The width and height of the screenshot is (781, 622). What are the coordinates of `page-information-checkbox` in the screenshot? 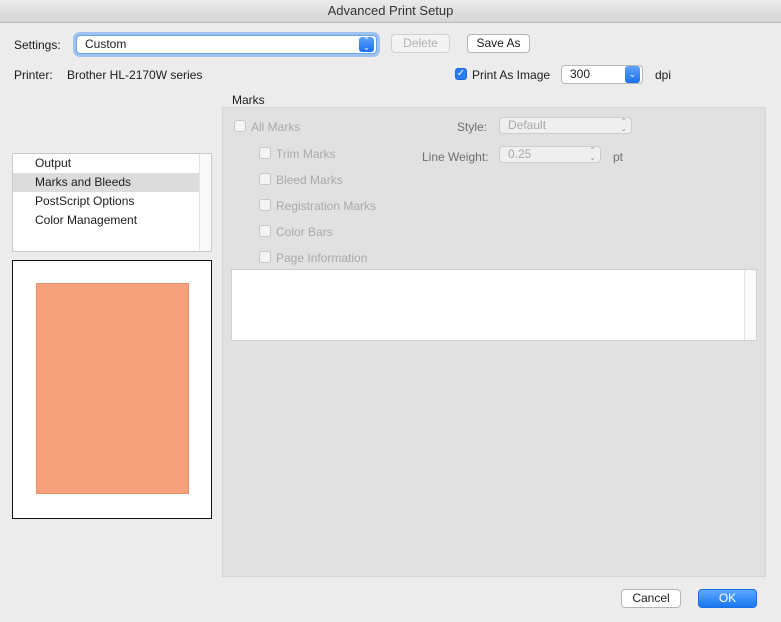 It's located at (265, 257).